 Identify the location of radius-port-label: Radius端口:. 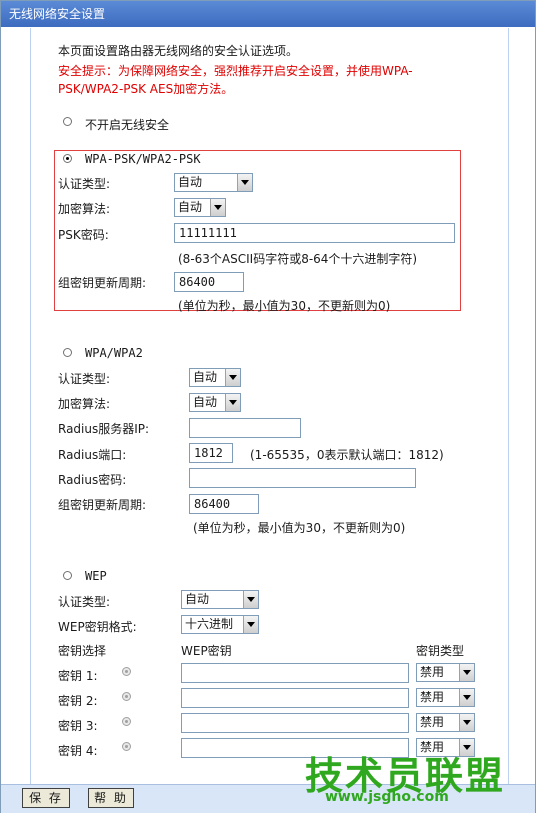
(92, 455).